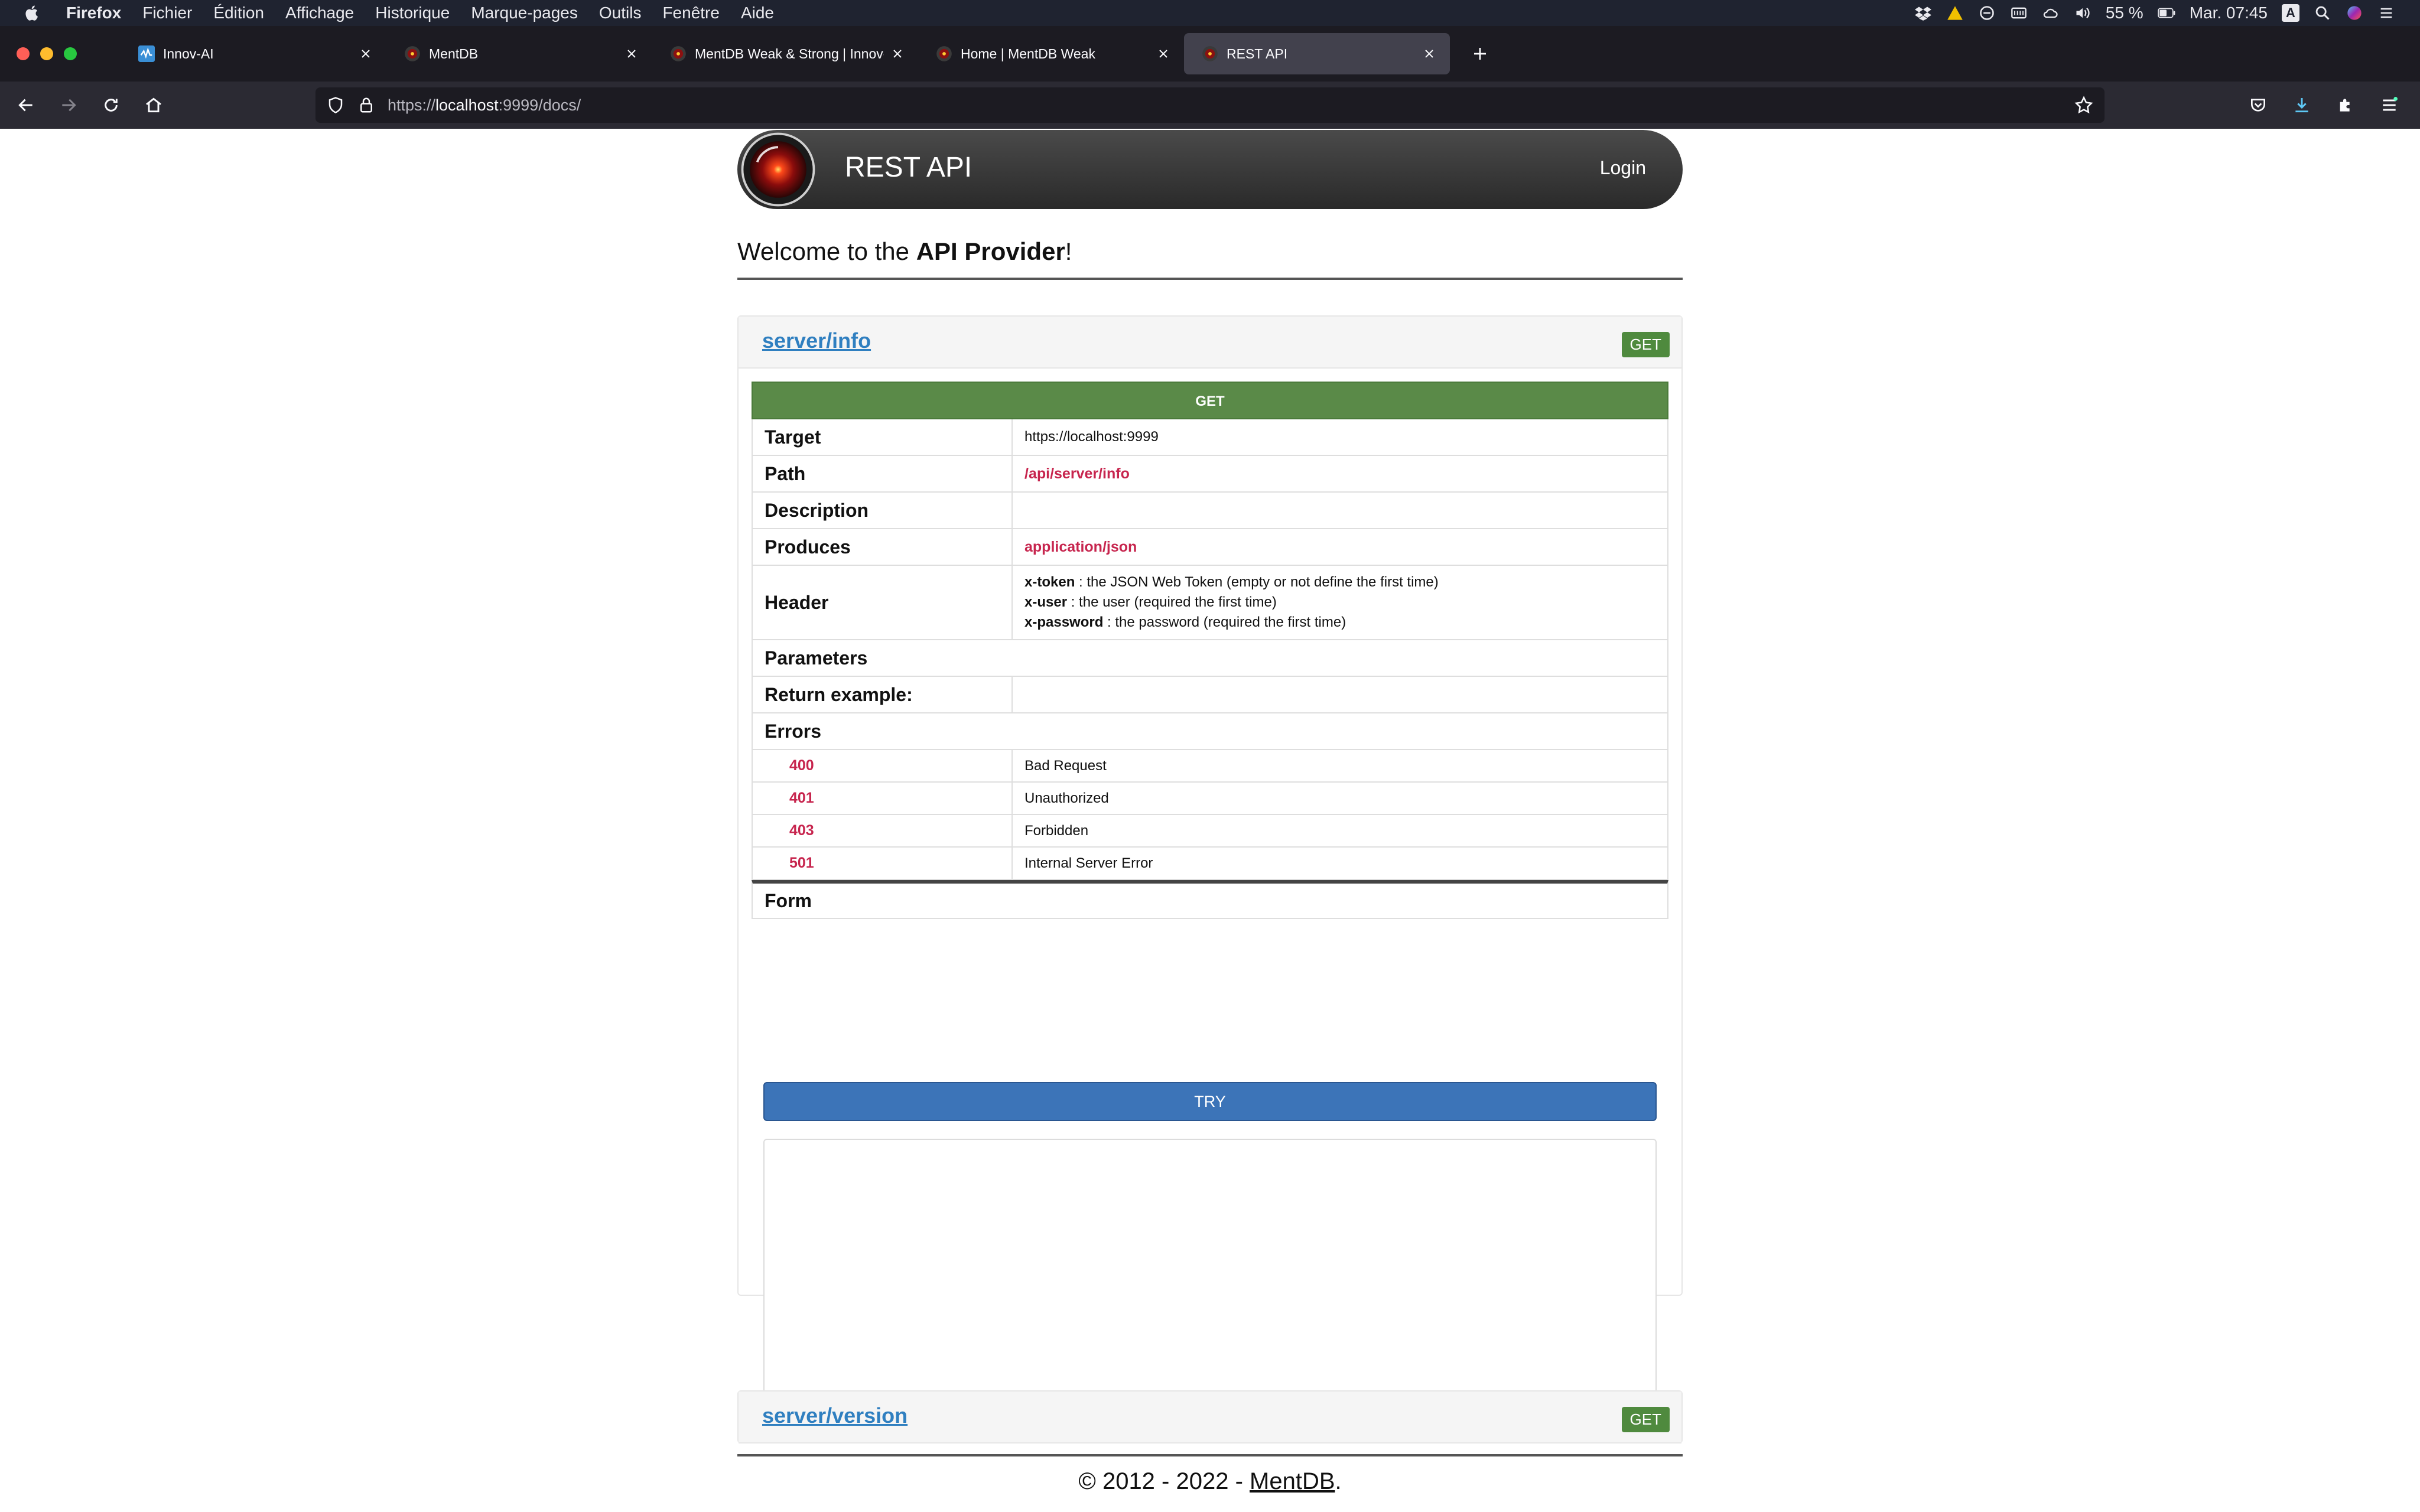 The image size is (2420, 1512). I want to click on cloud-icon, so click(2051, 13).